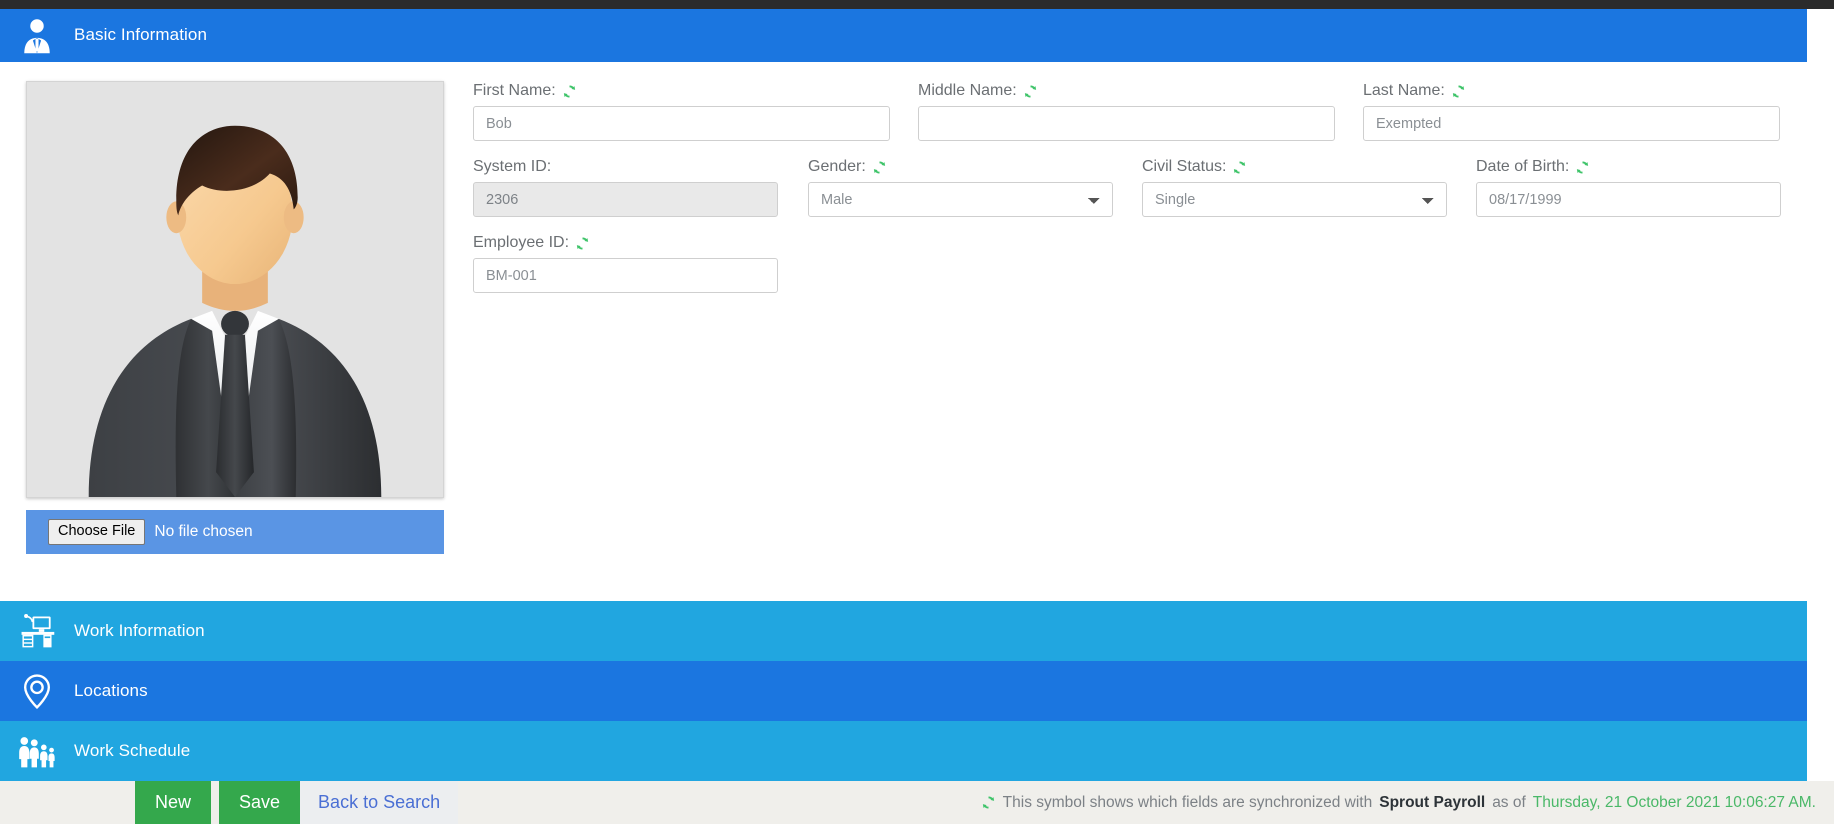 This screenshot has width=1834, height=824. I want to click on photo-upload-row: Choose File No file chosen, so click(235, 532).